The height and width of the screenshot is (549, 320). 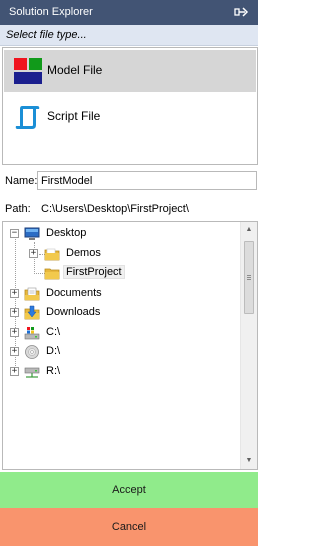 I want to click on desktop-icon, so click(x=32, y=233).